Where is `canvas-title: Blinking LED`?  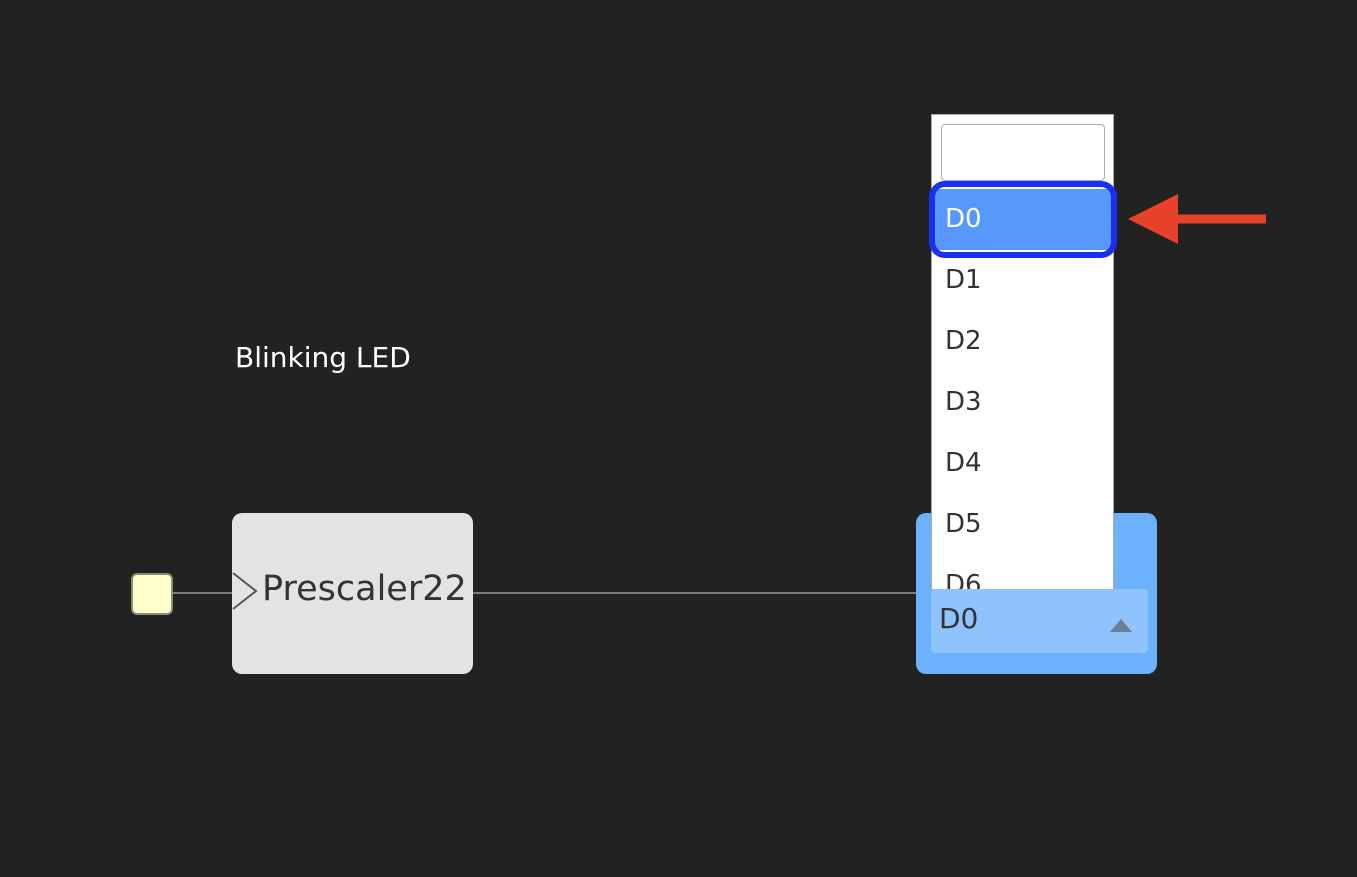 canvas-title: Blinking LED is located at coordinates (323, 357).